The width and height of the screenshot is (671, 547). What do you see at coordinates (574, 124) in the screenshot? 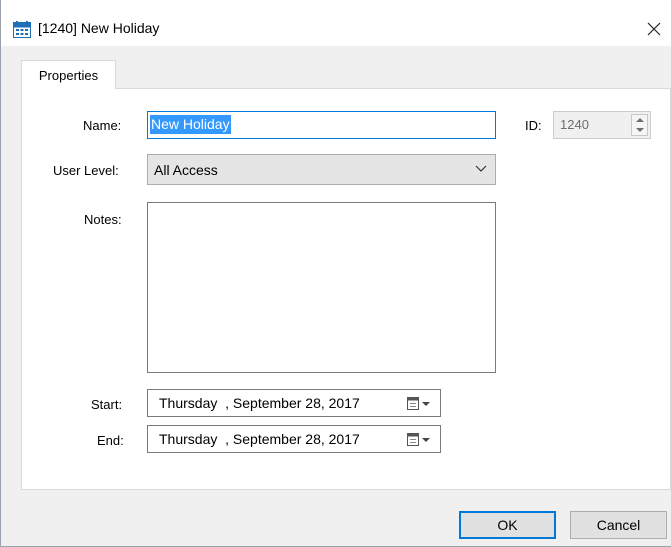
I see `id-value: 1240` at bounding box center [574, 124].